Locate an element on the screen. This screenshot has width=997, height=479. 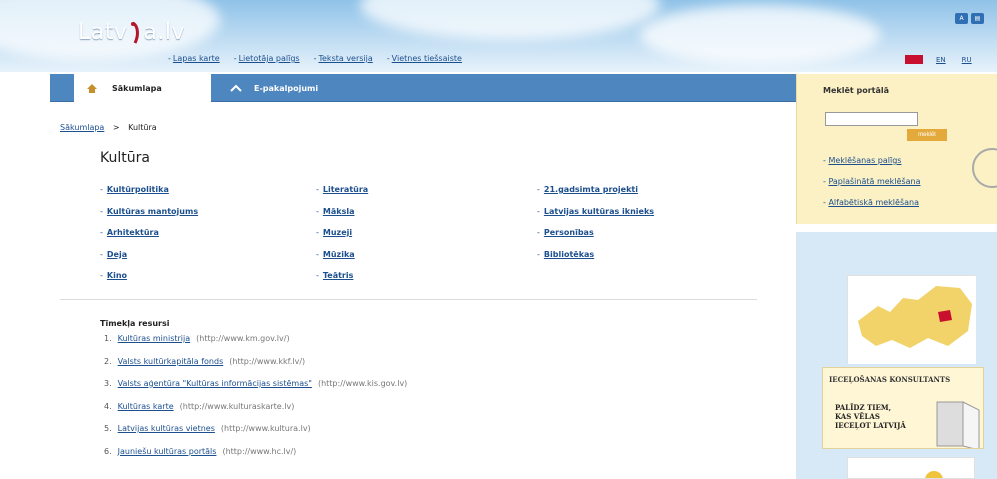
tab-home-label: Sākumlapa is located at coordinates (137, 88).